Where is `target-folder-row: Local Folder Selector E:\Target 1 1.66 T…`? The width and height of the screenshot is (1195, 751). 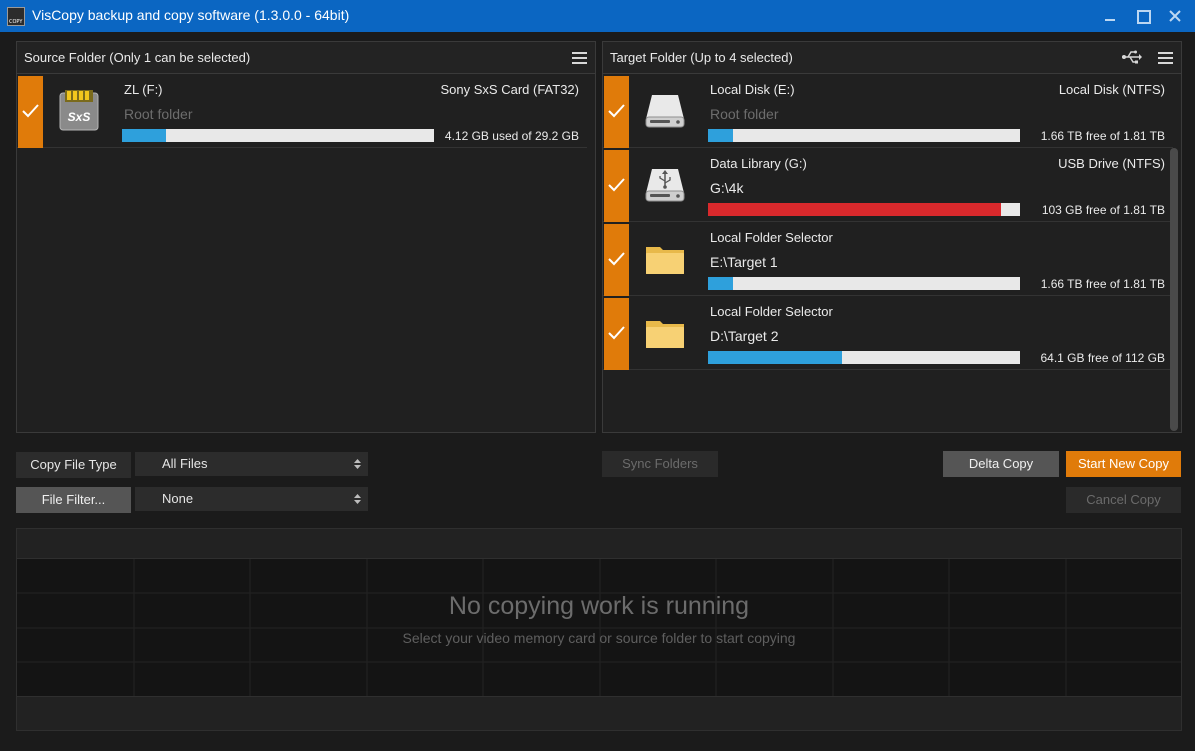 target-folder-row: Local Folder Selector E:\Target 1 1.66 T… is located at coordinates (888, 259).